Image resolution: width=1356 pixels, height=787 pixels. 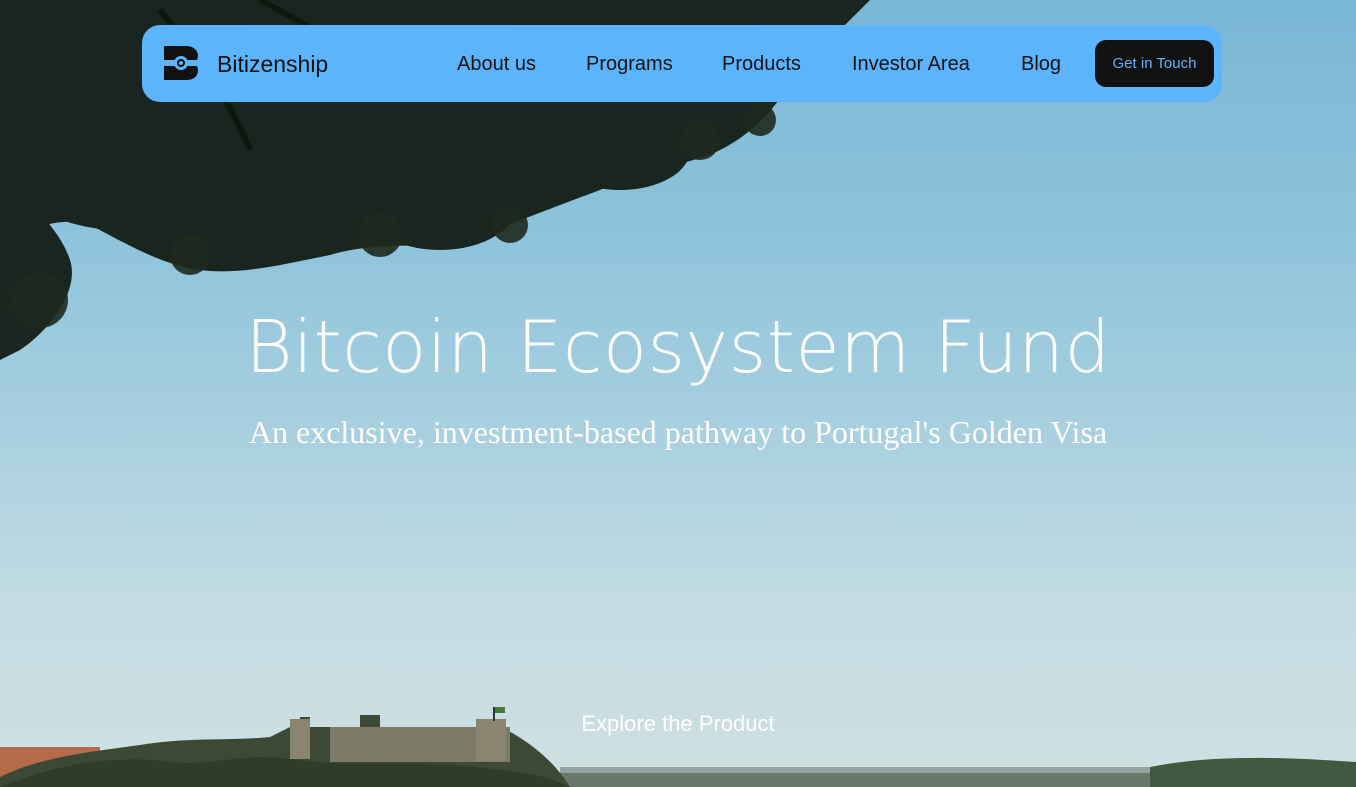 I want to click on bitizenship-logo-icon, so click(x=181, y=63).